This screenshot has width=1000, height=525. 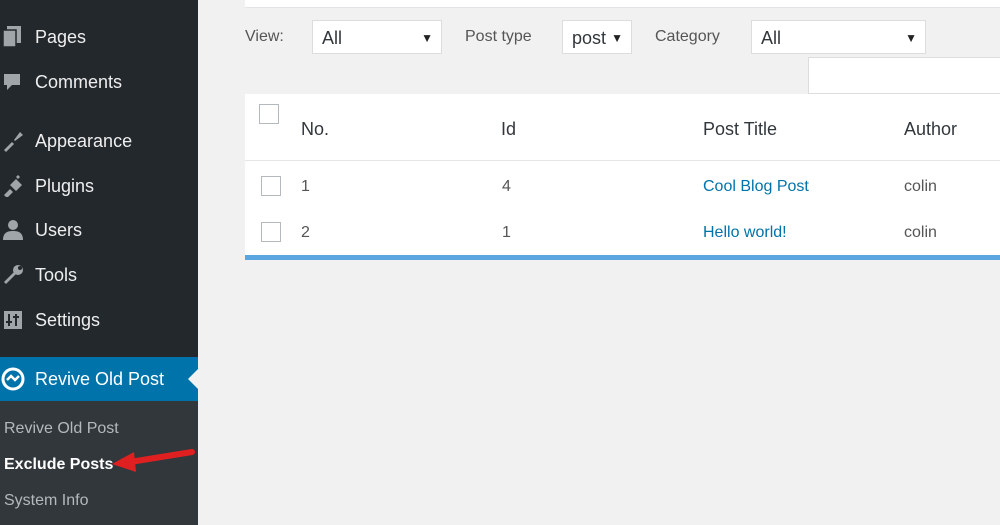 I want to click on column-header-author: Author, so click(x=931, y=129).